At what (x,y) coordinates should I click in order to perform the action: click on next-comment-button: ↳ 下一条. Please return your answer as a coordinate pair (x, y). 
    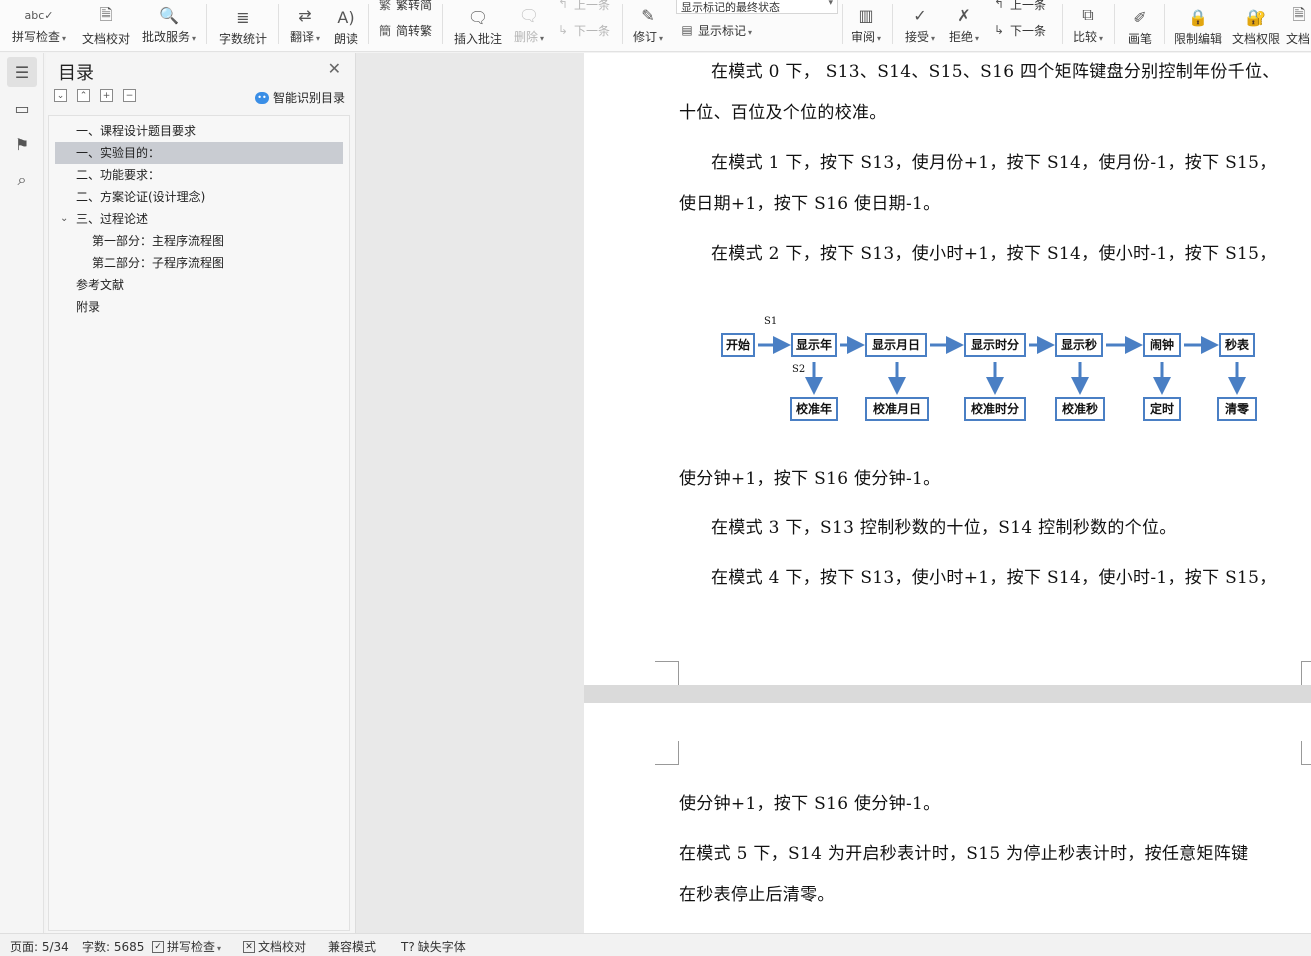
    Looking at the image, I should click on (583, 30).